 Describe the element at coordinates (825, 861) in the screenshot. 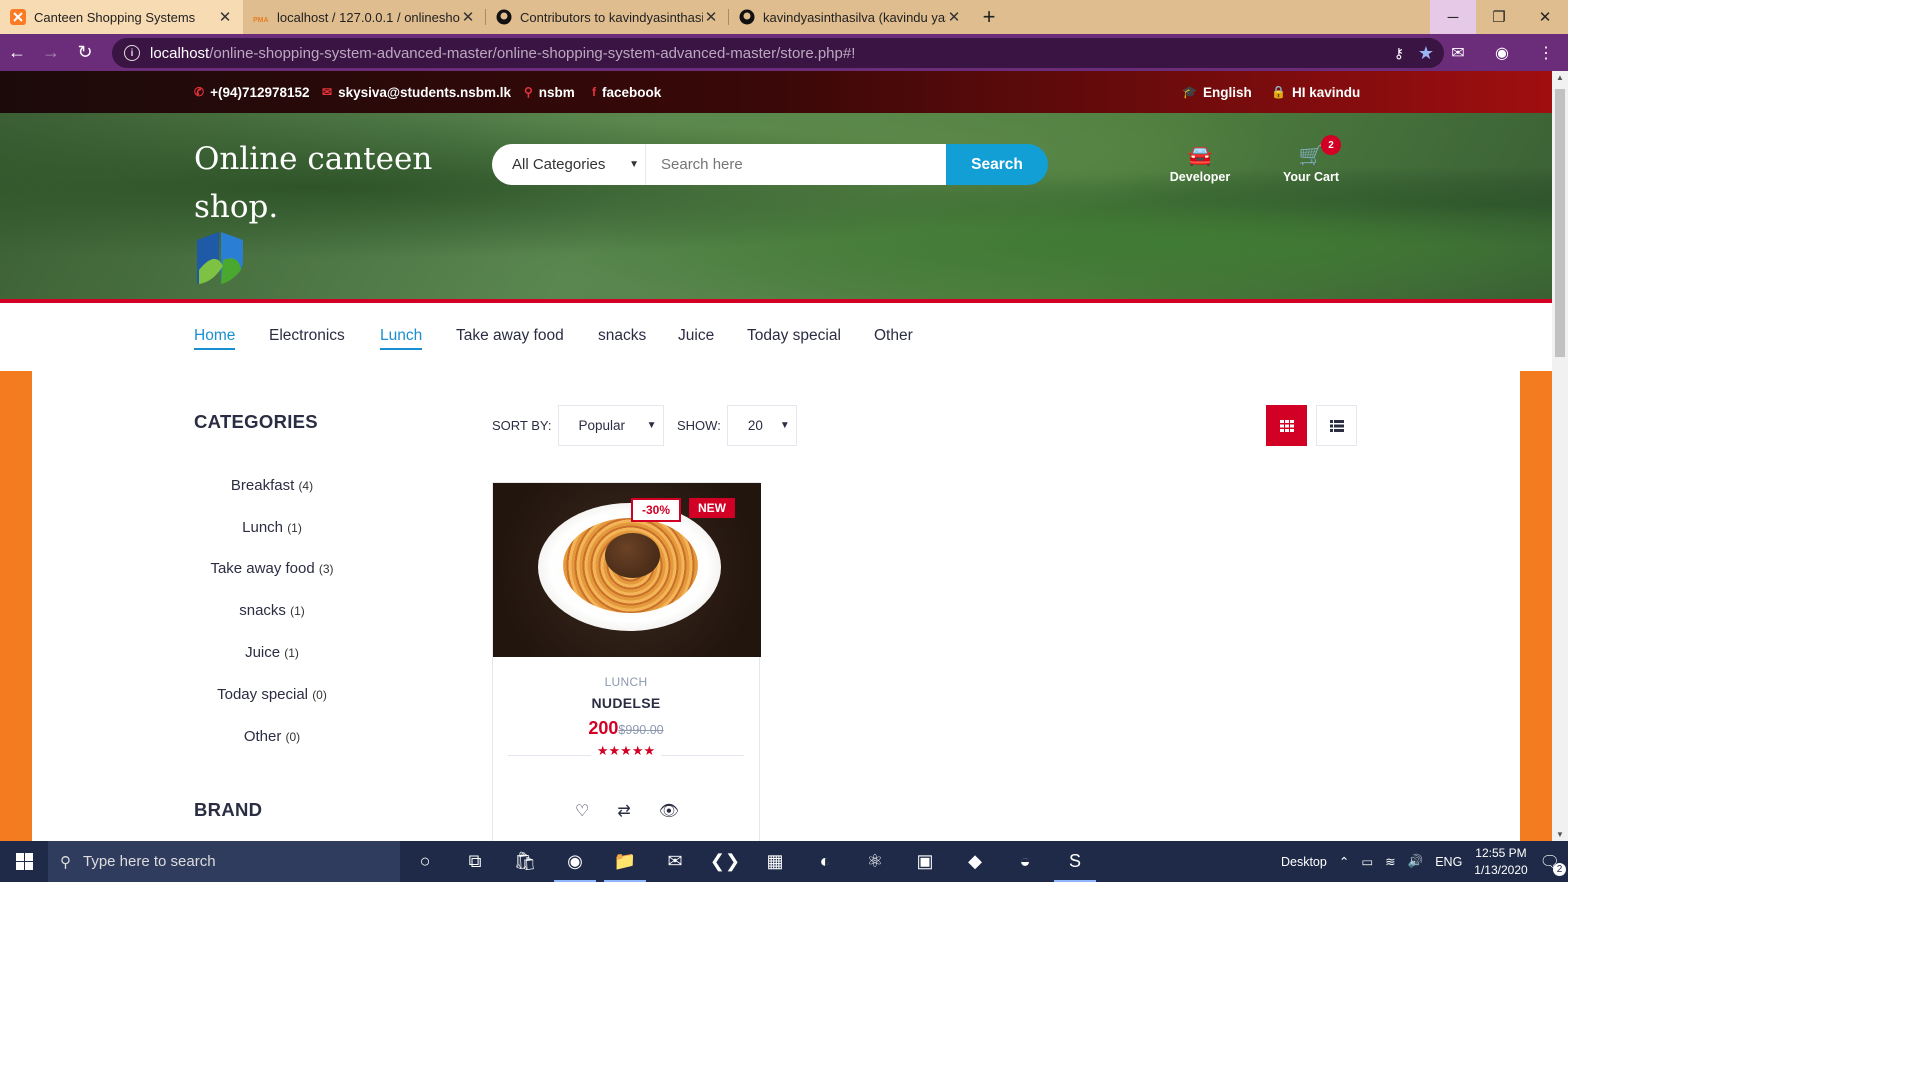

I see `firefox-icon: ◐` at that location.